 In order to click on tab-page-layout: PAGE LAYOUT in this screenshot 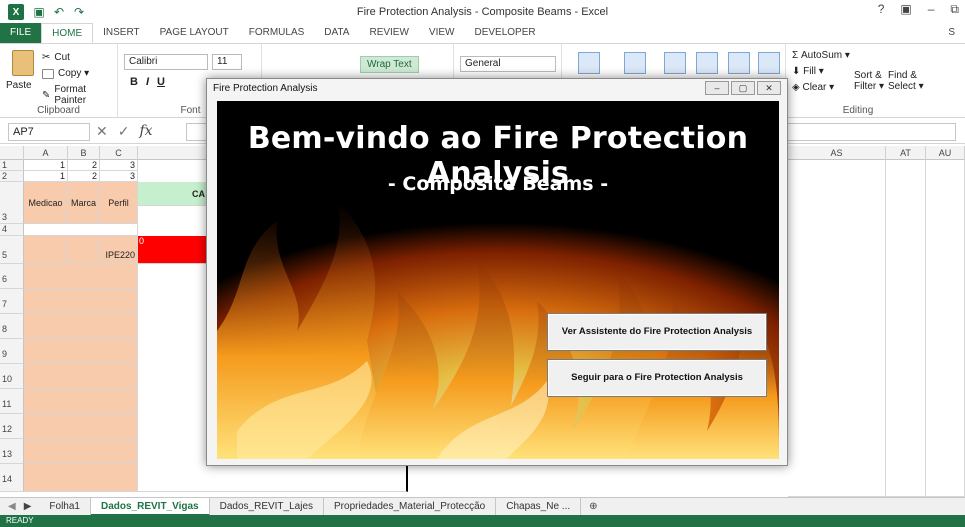, I will do `click(194, 33)`.